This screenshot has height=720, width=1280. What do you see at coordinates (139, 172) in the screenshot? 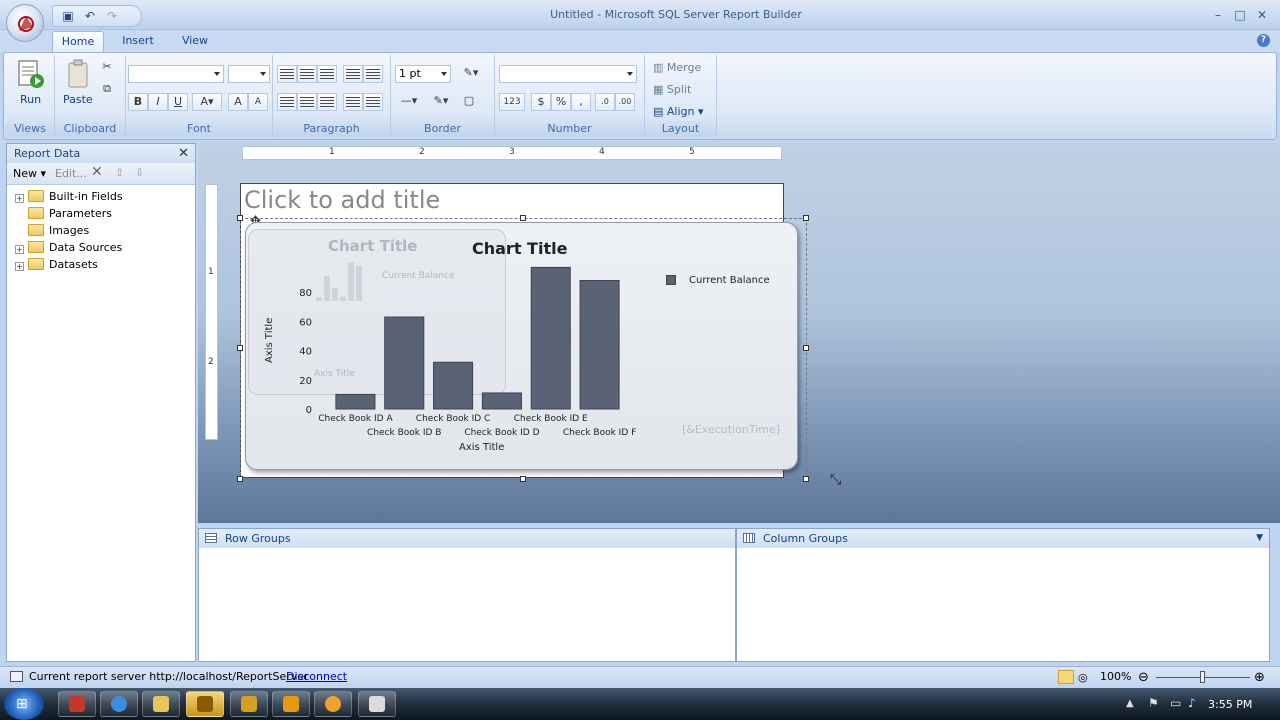
I see `move-down-icon: ⇩` at bounding box center [139, 172].